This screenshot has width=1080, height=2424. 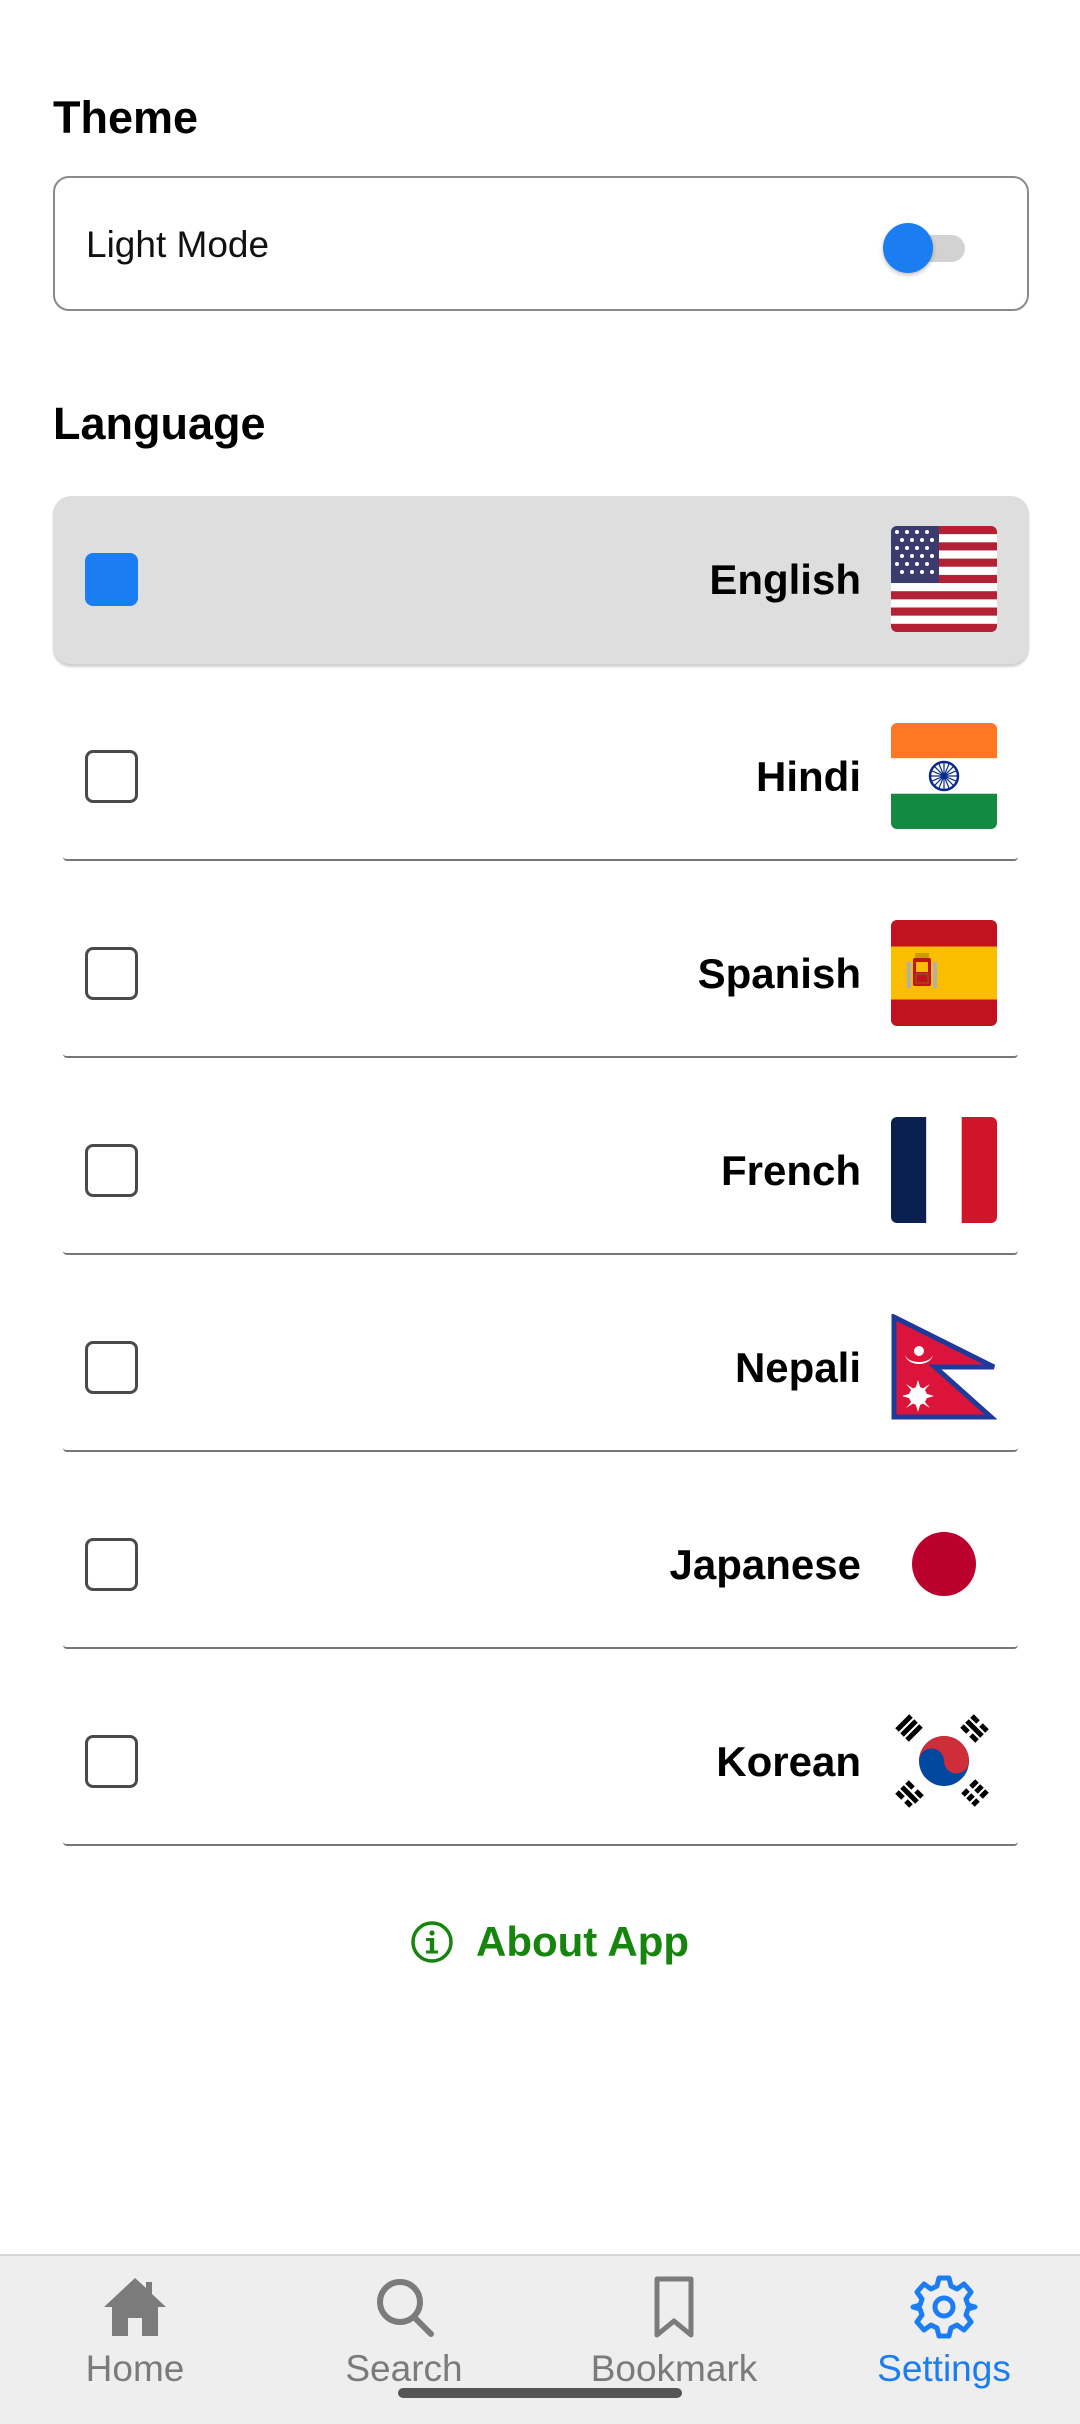 What do you see at coordinates (944, 973) in the screenshot?
I see `spain-flag-icon` at bounding box center [944, 973].